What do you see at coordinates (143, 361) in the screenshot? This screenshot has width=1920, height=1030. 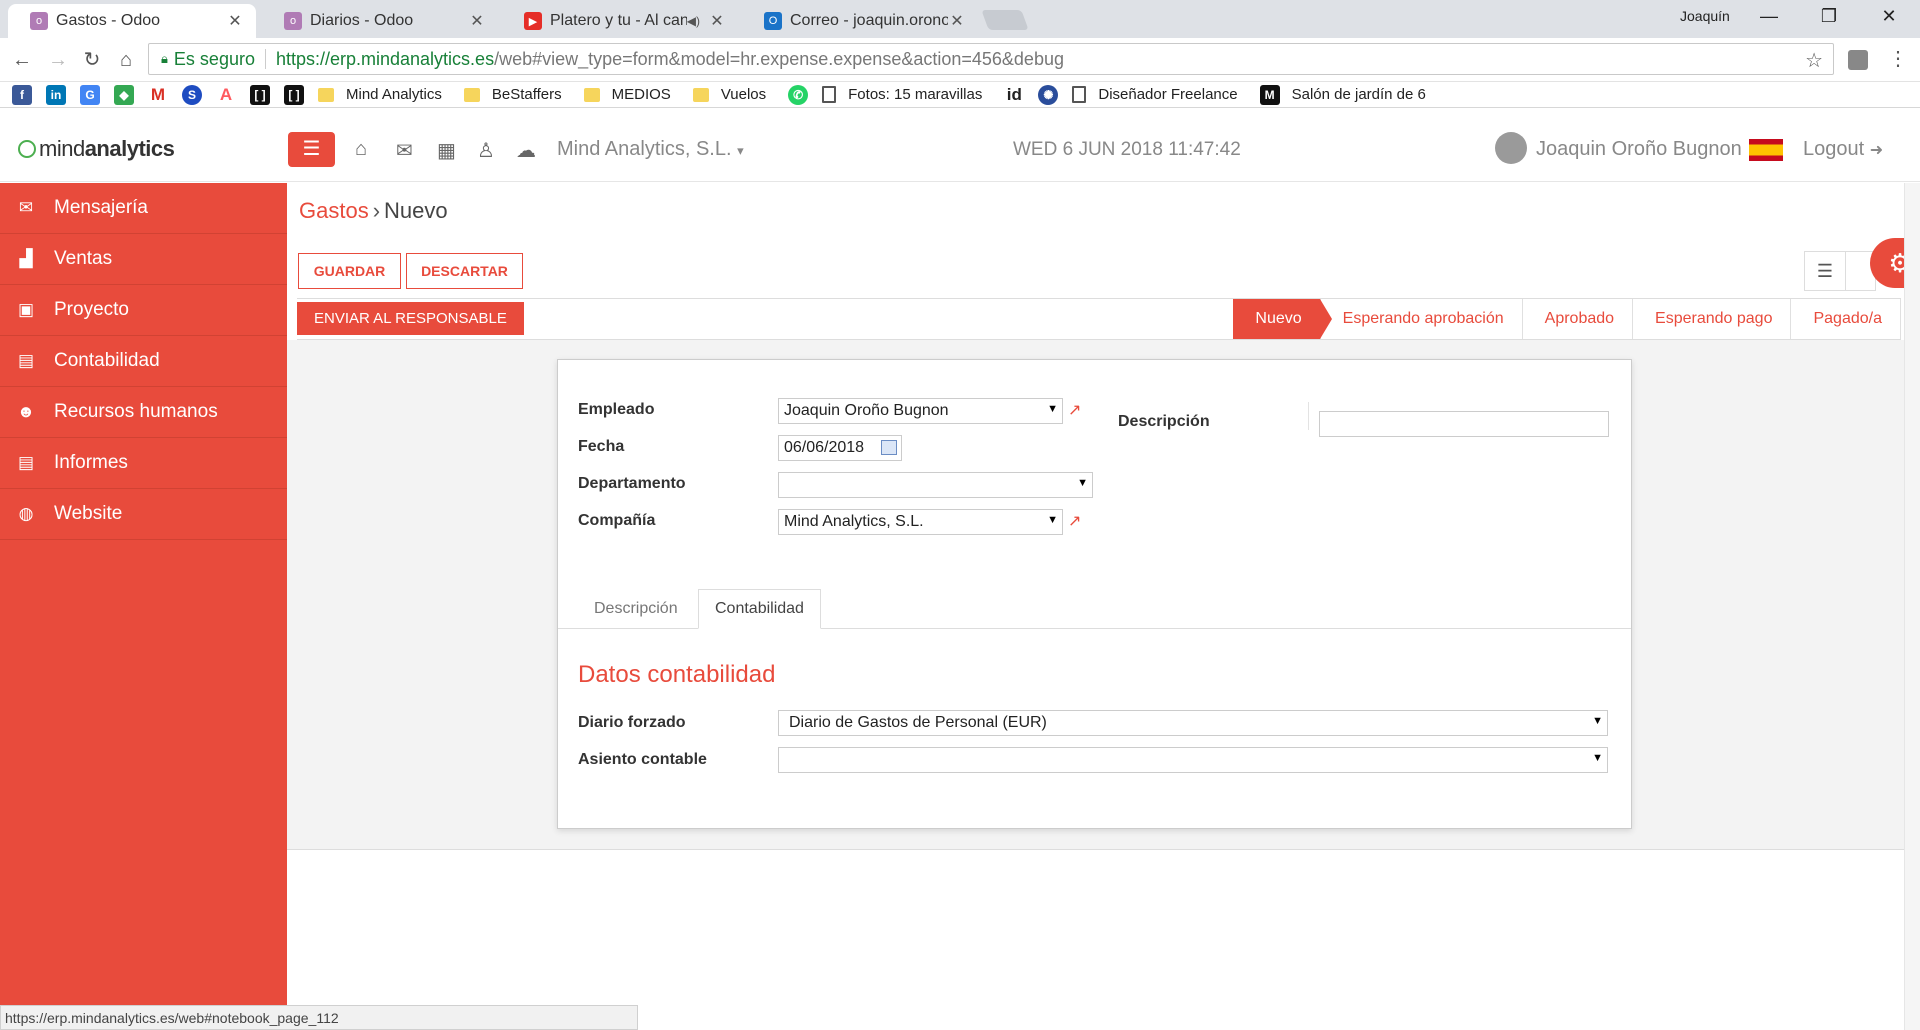 I see `sidebar-item-contabilidad: ▤ Contabilidad` at bounding box center [143, 361].